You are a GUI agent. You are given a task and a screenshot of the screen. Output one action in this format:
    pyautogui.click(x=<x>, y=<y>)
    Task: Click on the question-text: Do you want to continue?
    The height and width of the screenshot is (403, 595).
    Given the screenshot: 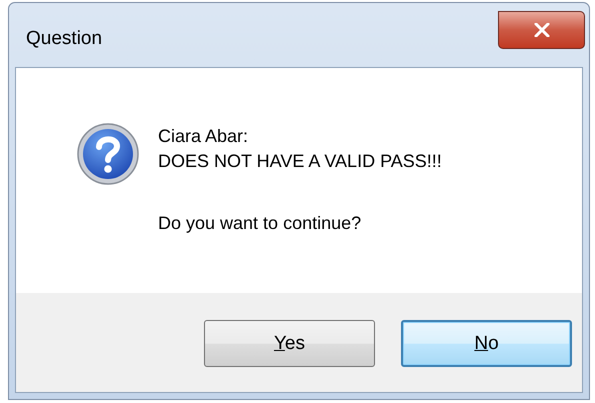 What is the action you would take?
    pyautogui.click(x=260, y=223)
    